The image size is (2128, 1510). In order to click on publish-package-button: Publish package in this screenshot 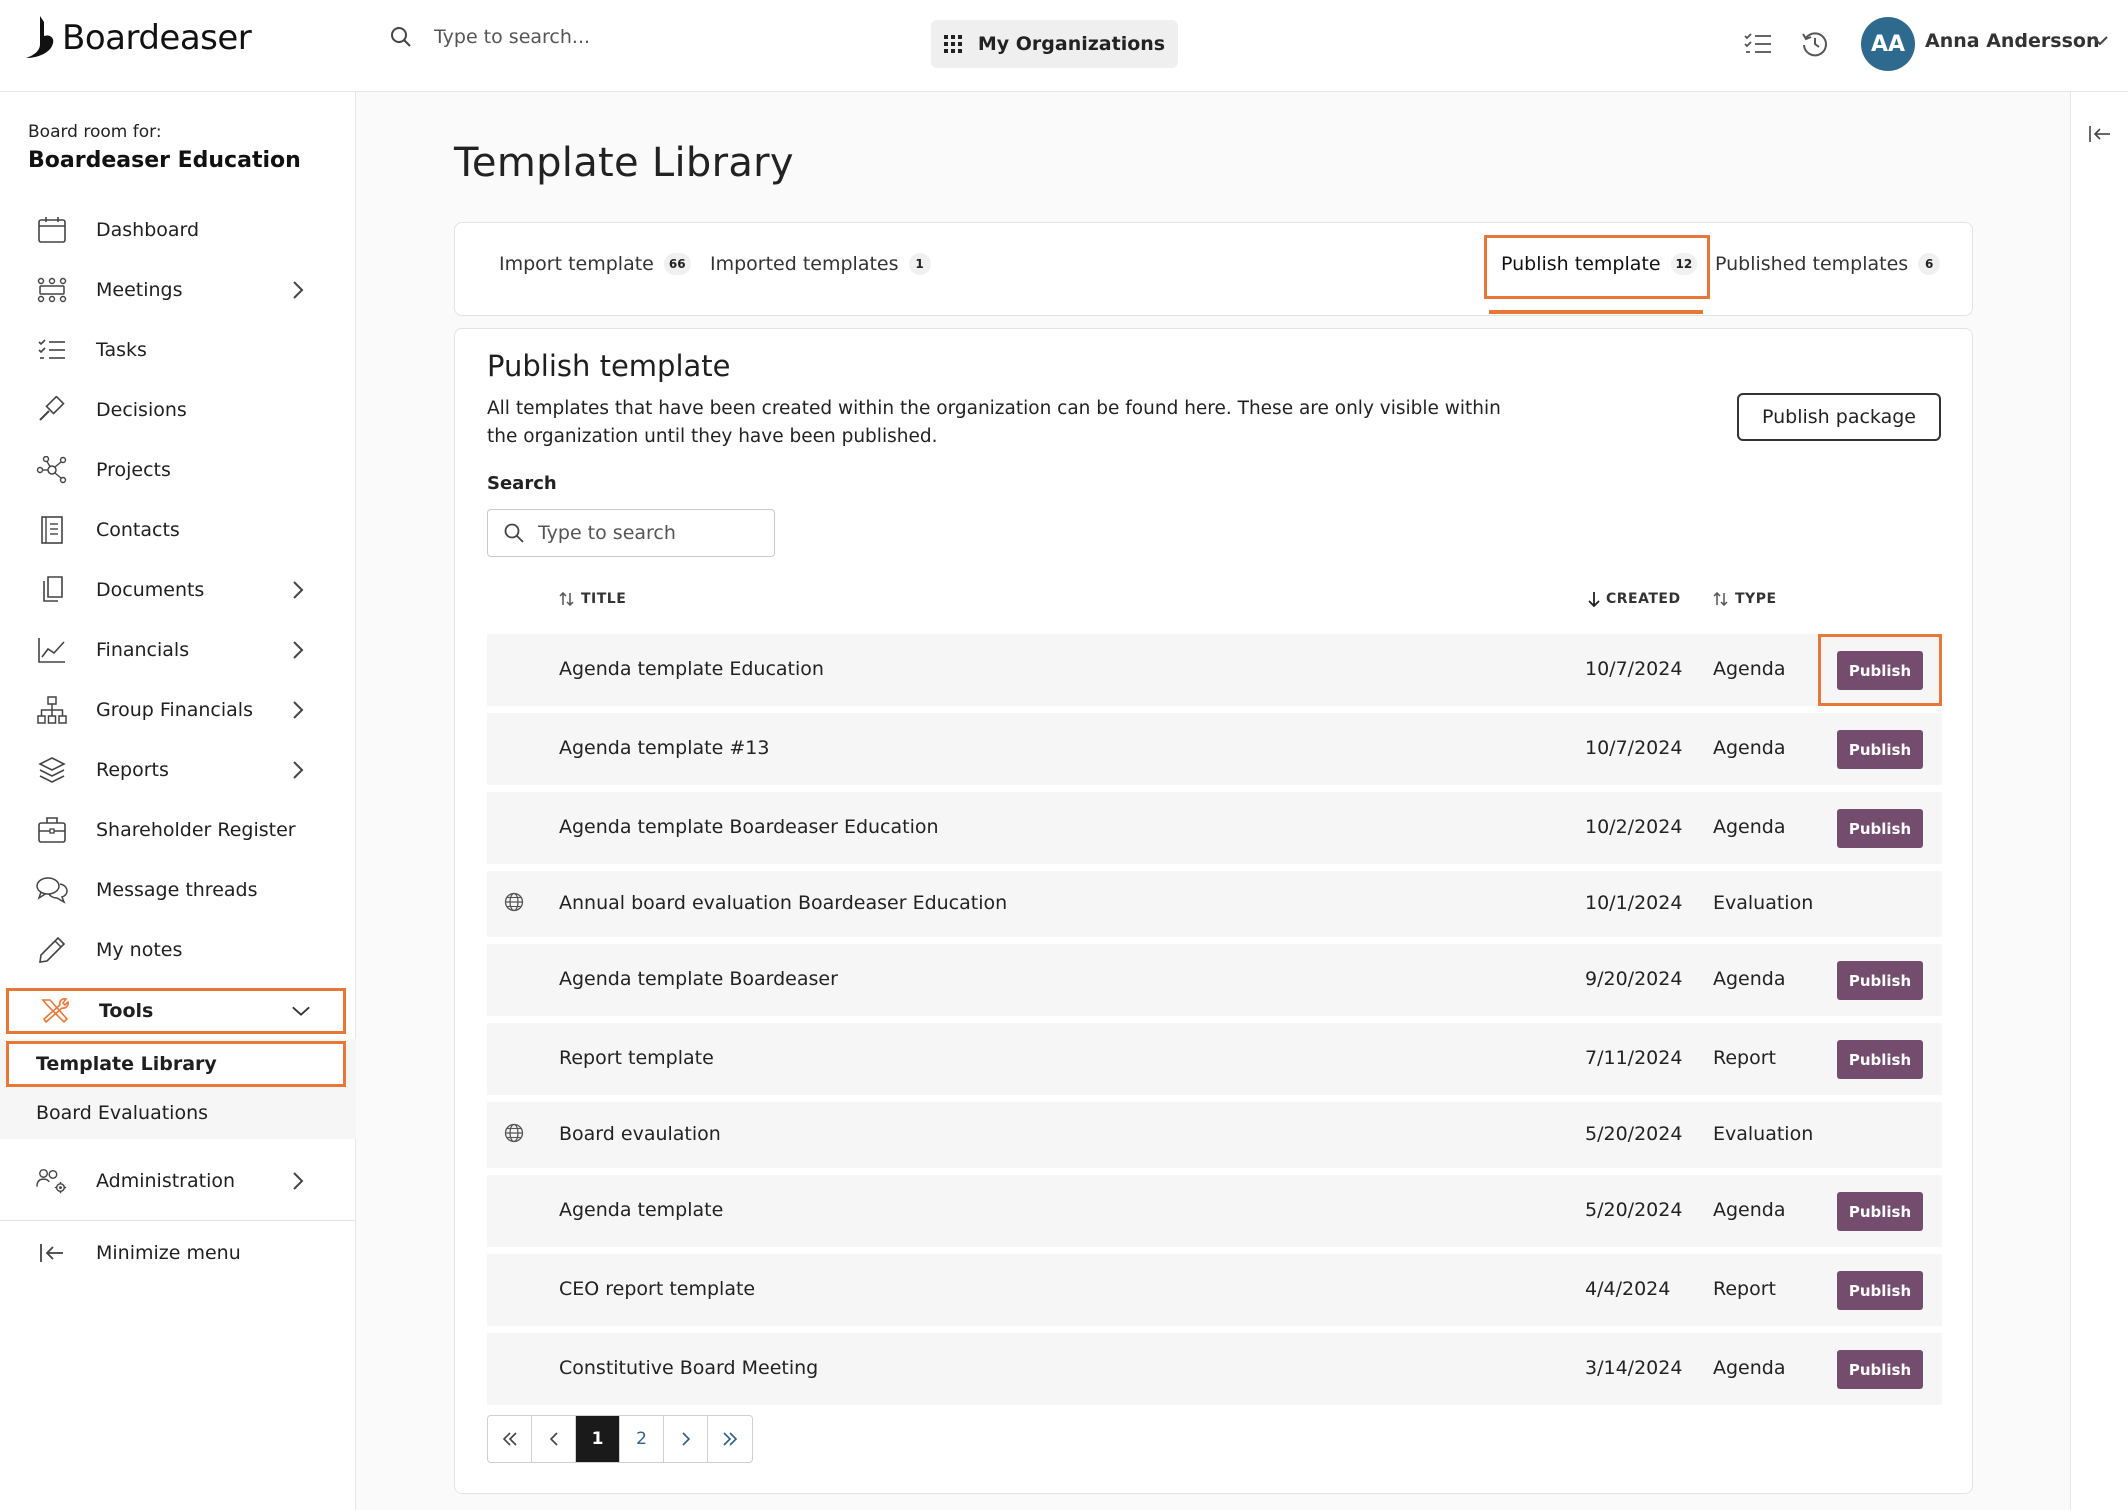, I will do `click(1839, 417)`.